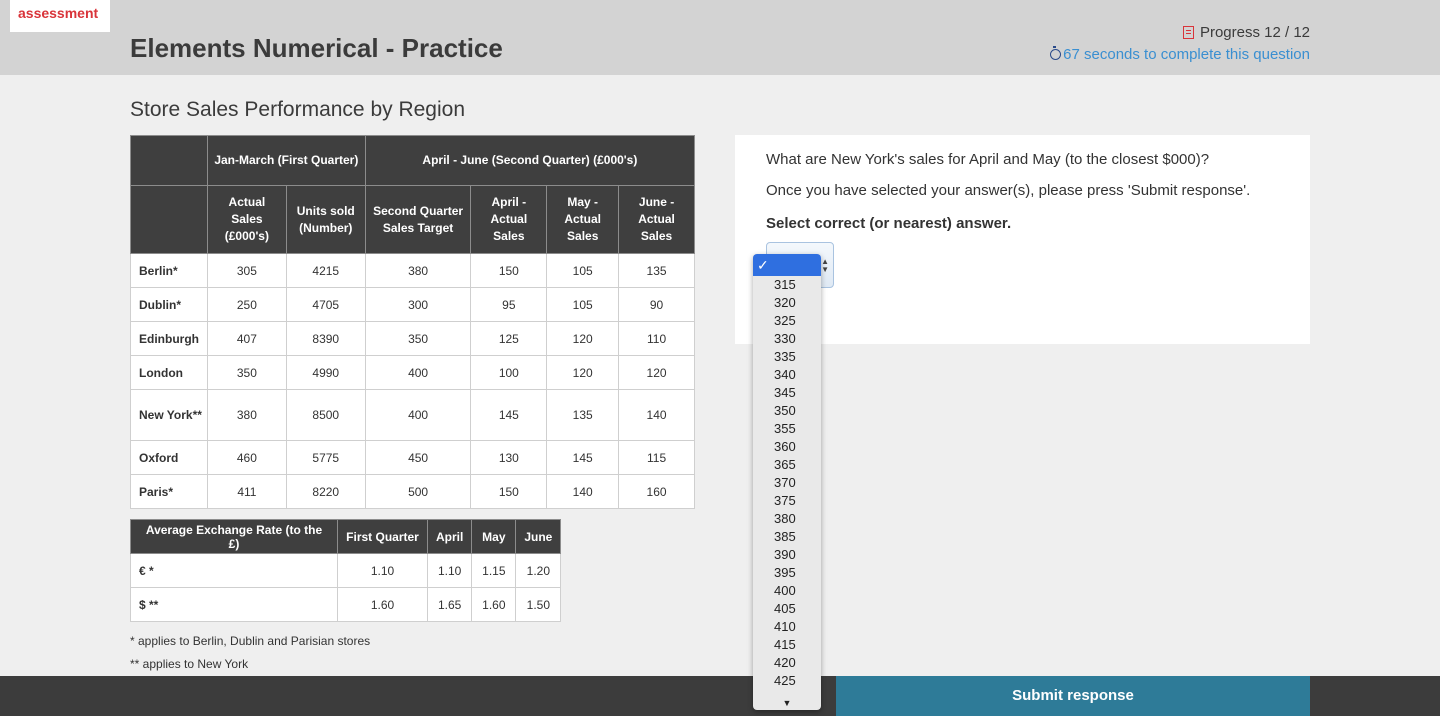  What do you see at coordinates (1073, 696) in the screenshot?
I see `submit-button: Submit response` at bounding box center [1073, 696].